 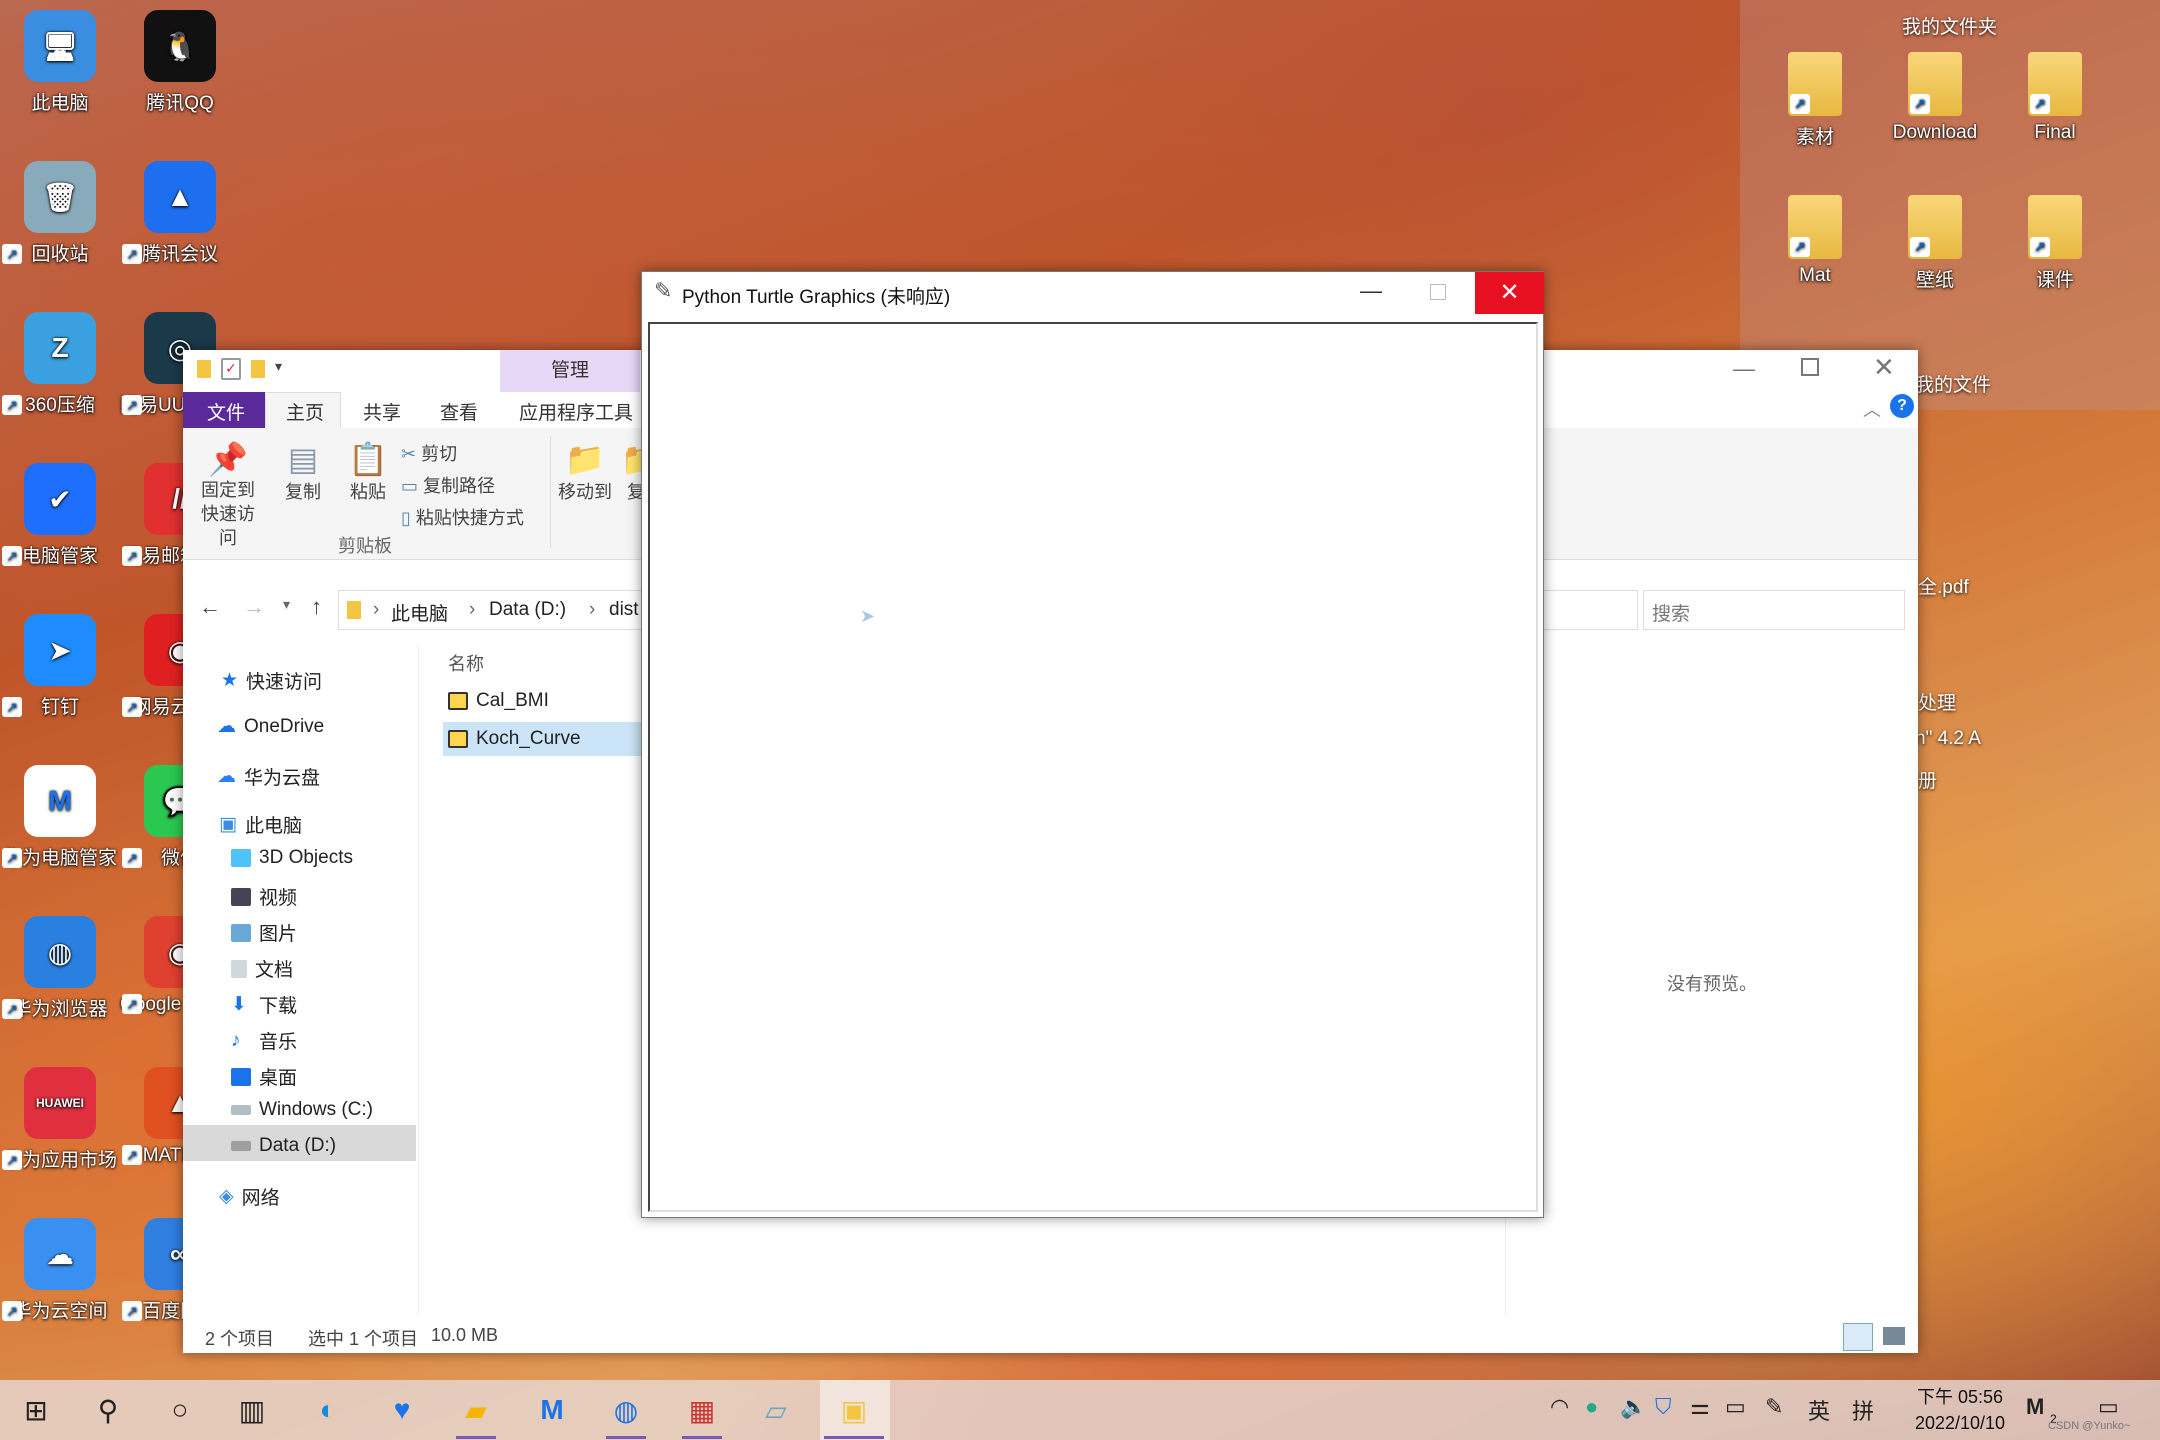 What do you see at coordinates (271, 680) in the screenshot?
I see `nav-quick-access: ★ 快速访问` at bounding box center [271, 680].